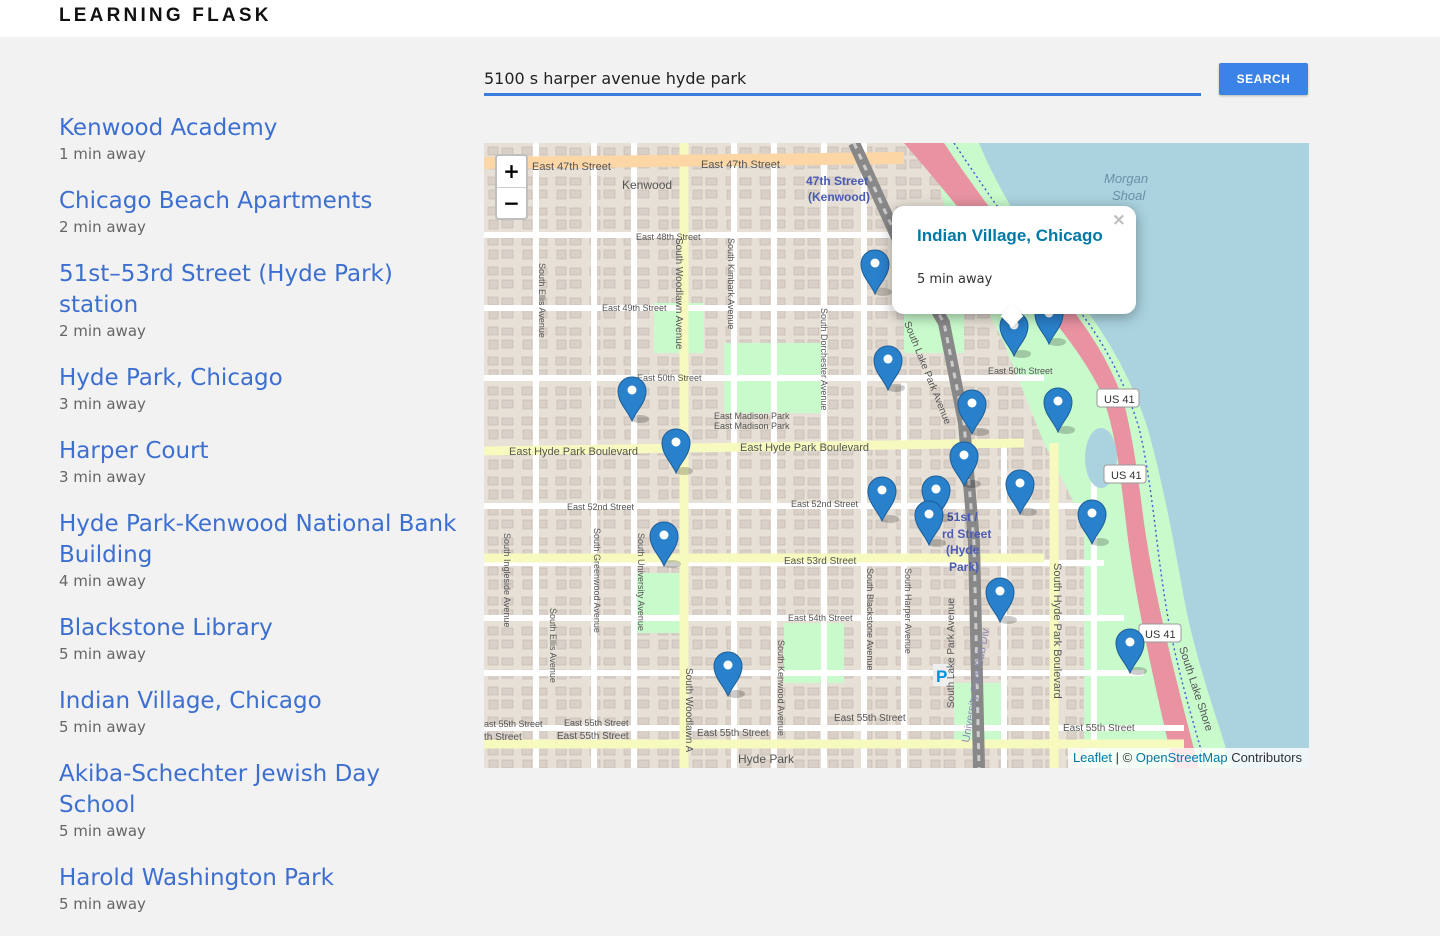 The width and height of the screenshot is (1440, 936). I want to click on popup-title: Indian Village, Chicago, so click(1010, 235).